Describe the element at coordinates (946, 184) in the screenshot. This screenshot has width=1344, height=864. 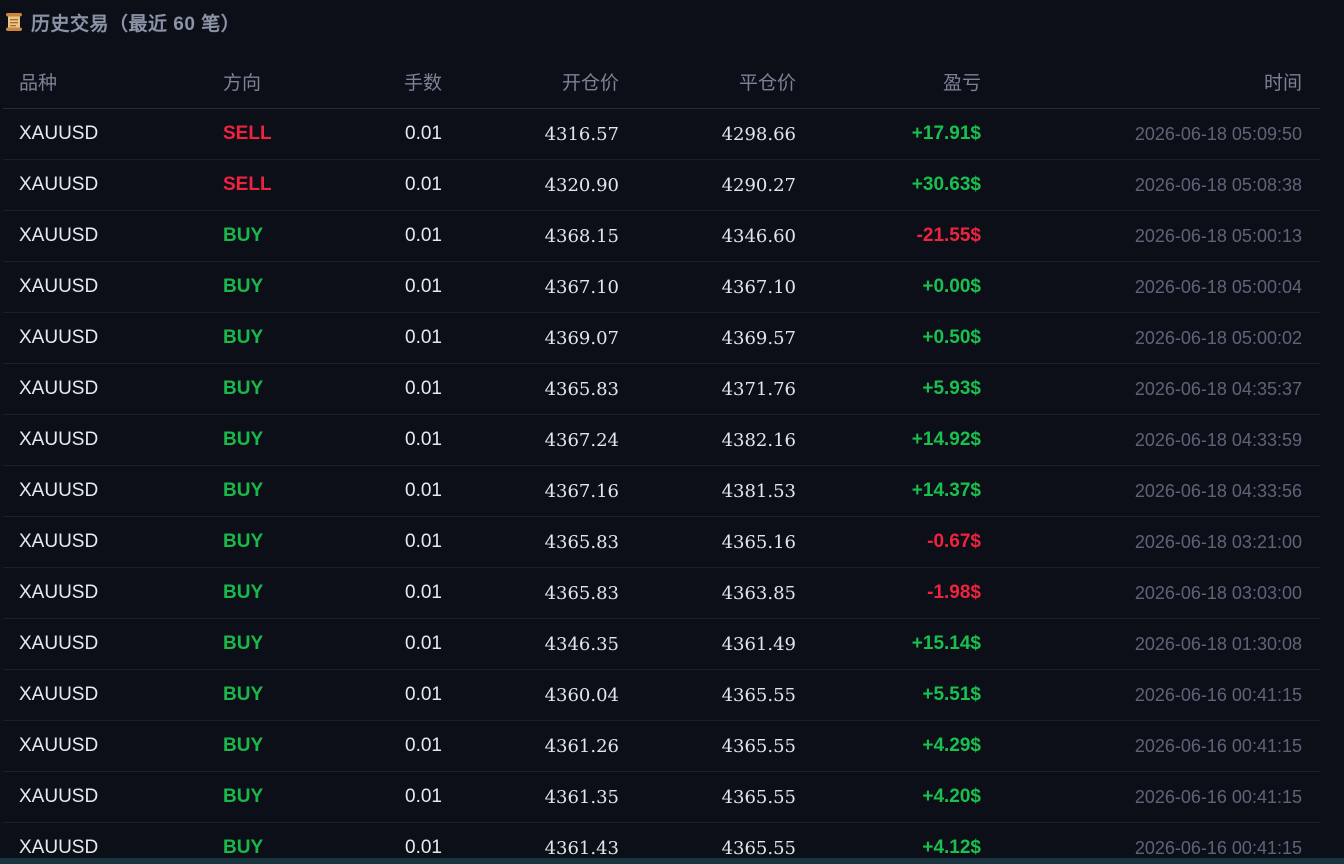
I see `pnl-value: +30.63$` at that location.